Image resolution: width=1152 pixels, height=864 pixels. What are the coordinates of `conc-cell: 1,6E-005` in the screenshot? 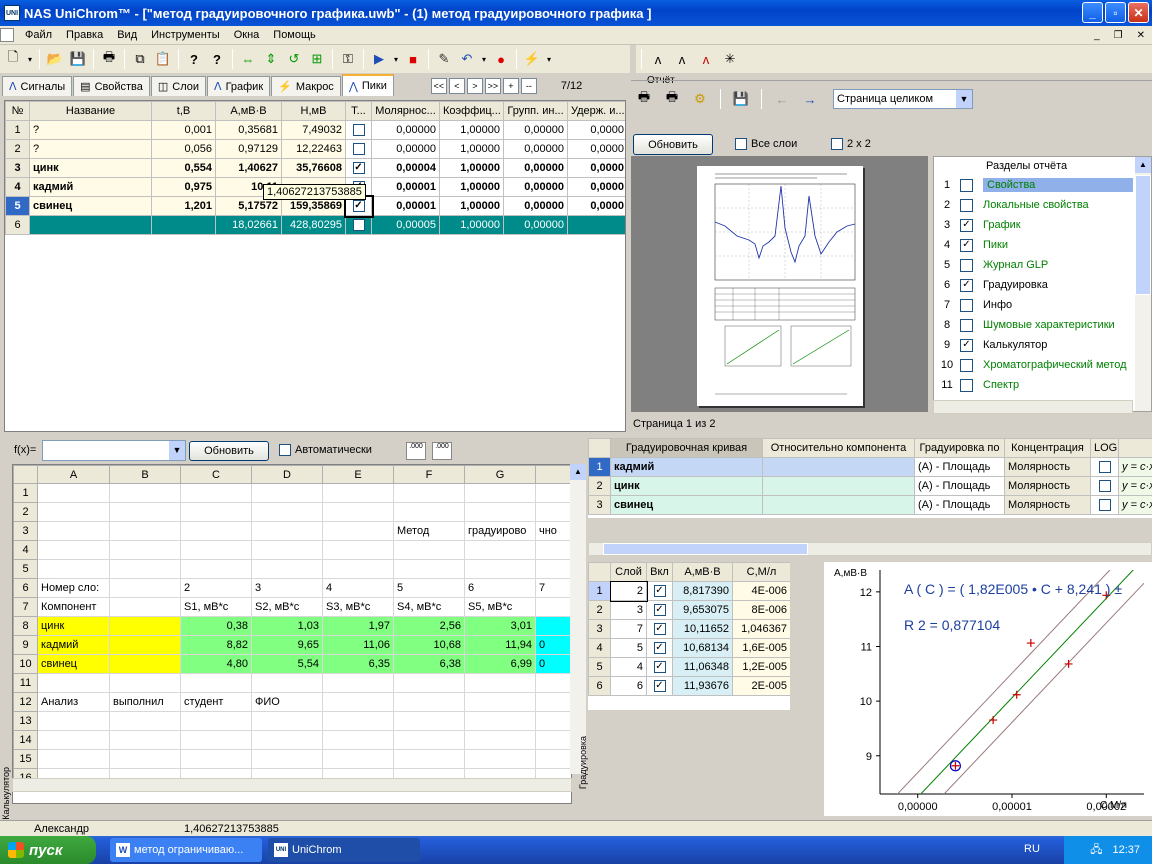 It's located at (761, 648).